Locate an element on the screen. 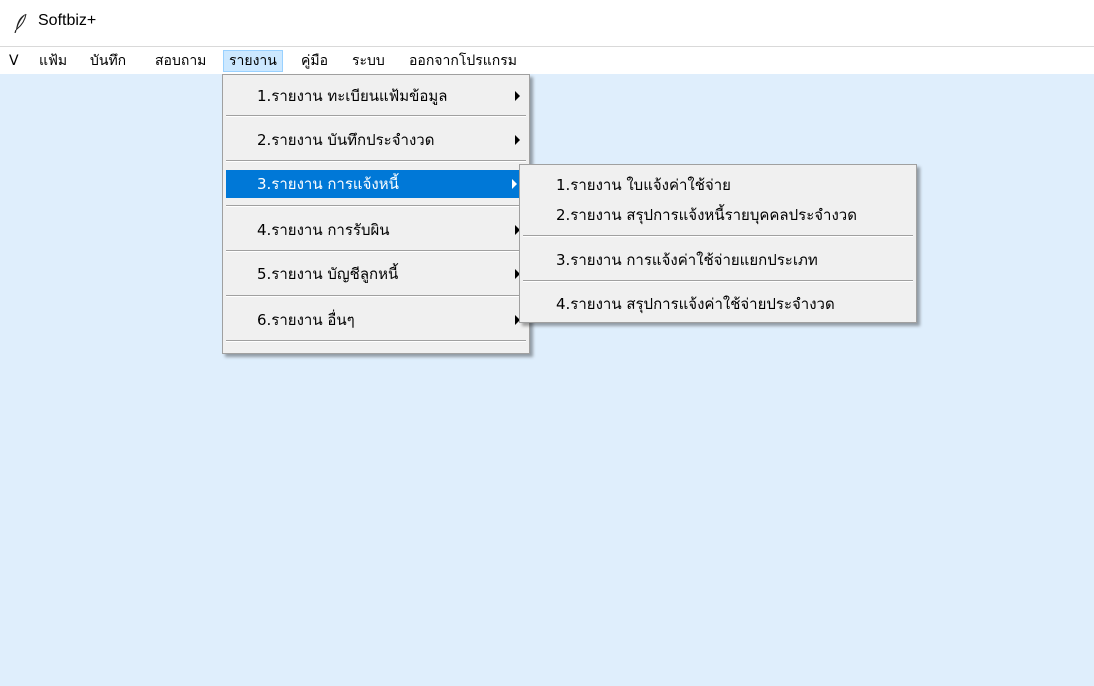  report-menu-item-debtor-accounts: 5.รายงาน บัญชีลูกหนี้ is located at coordinates (376, 274).